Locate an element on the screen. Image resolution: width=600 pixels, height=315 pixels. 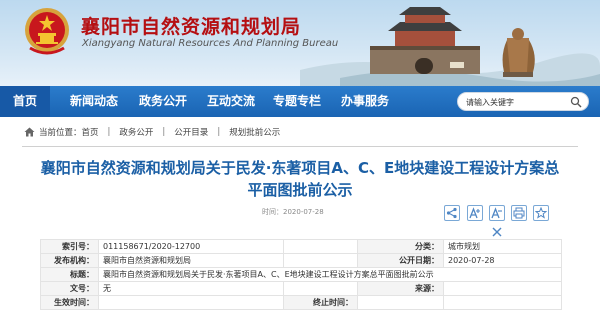
search-input is located at coordinates (516, 102).